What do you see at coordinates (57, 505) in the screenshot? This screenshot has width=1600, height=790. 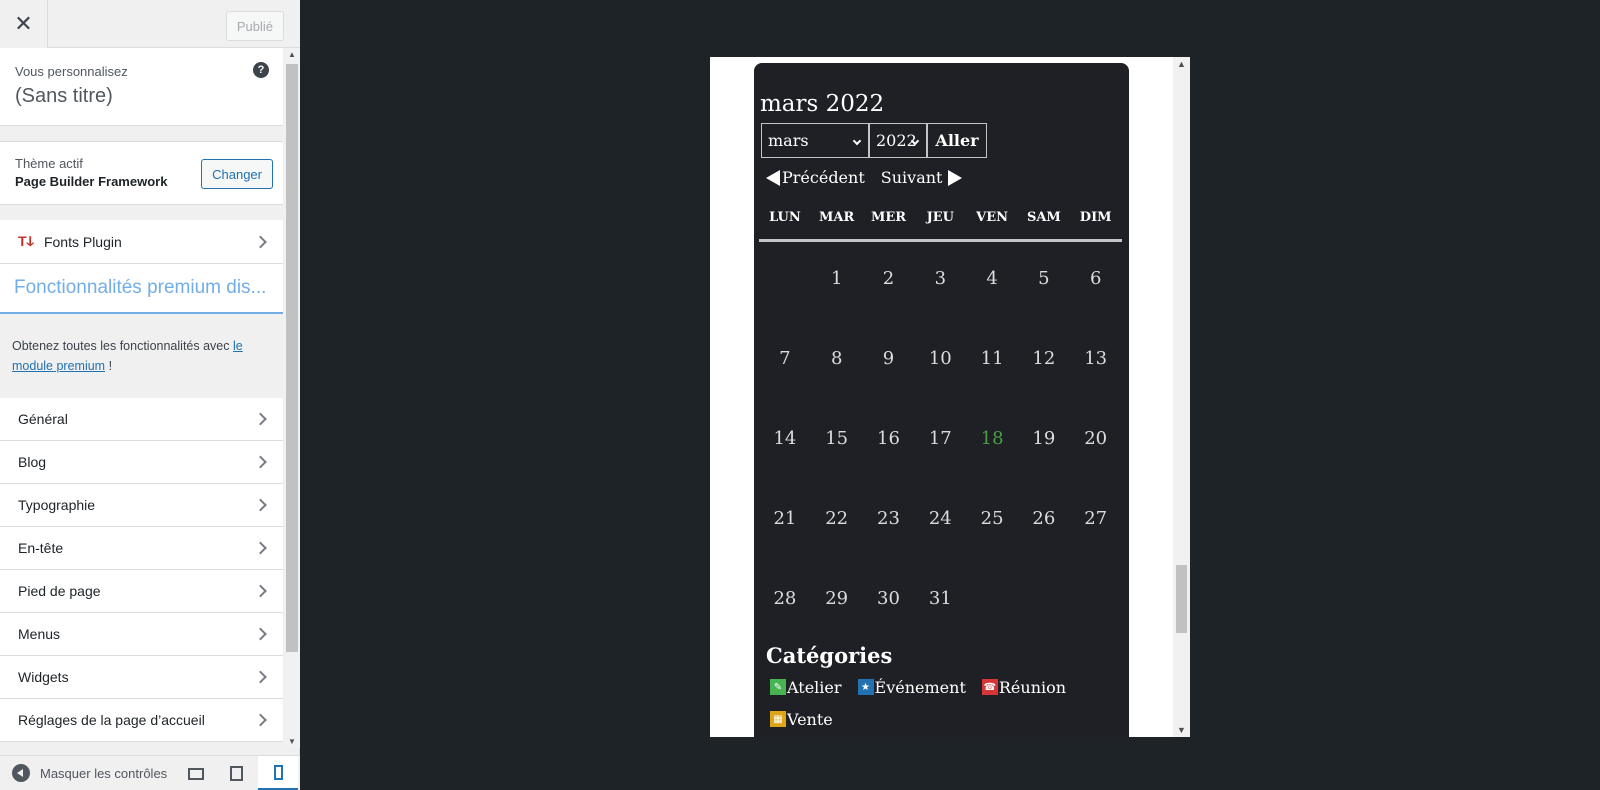 I see `section-item-label: Typographie` at bounding box center [57, 505].